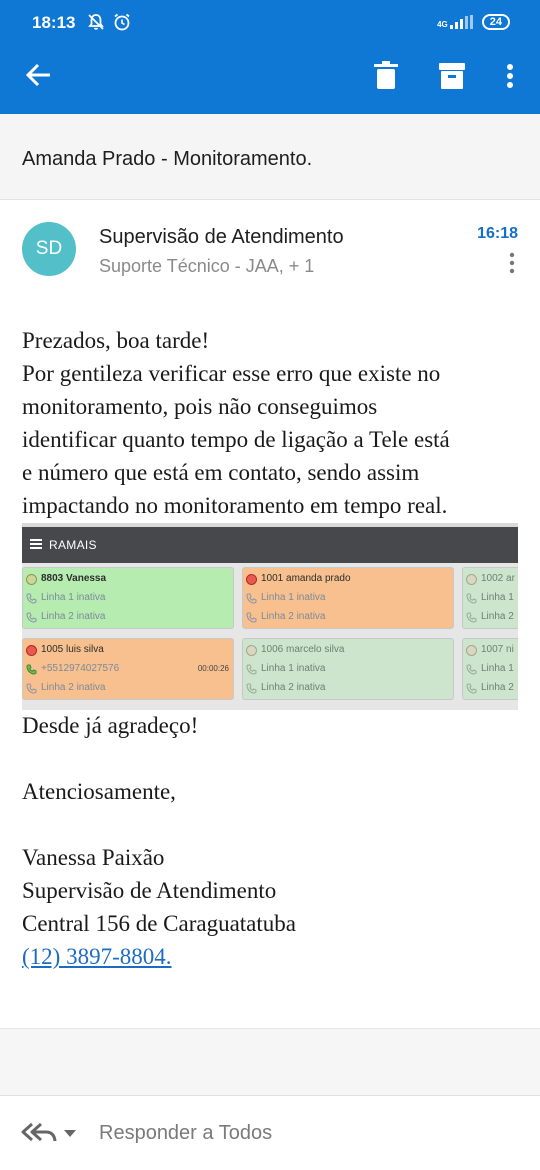 This screenshot has width=540, height=1170. What do you see at coordinates (200, 406) in the screenshot?
I see `body-line: monitoramento, pois não conseguimos` at bounding box center [200, 406].